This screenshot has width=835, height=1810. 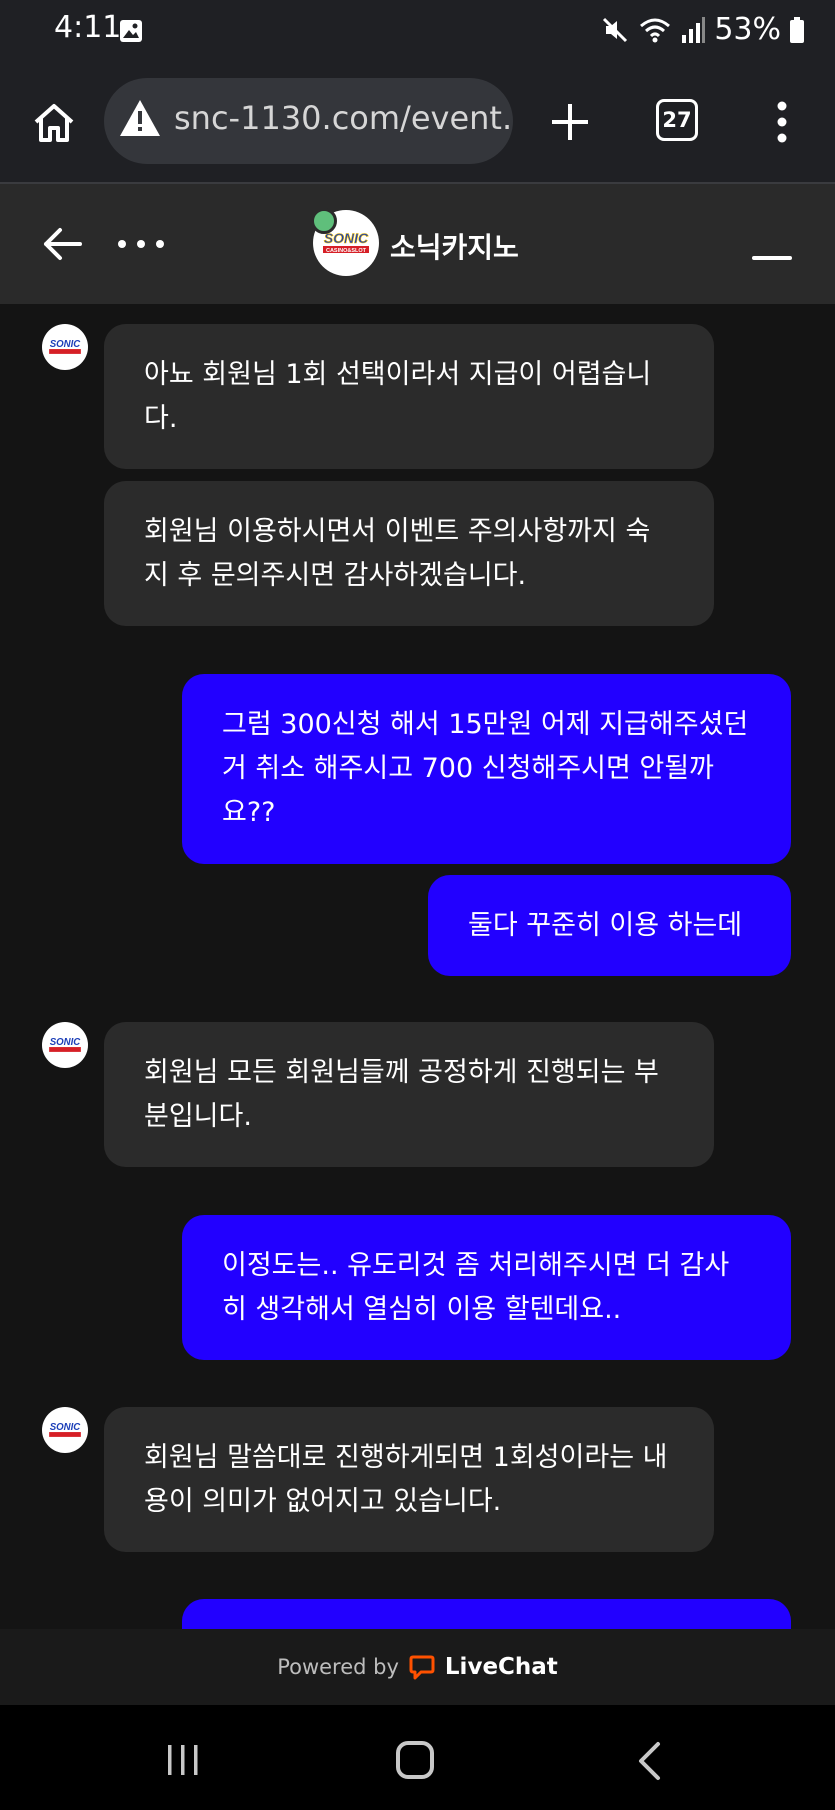 What do you see at coordinates (797, 29) in the screenshot?
I see `battery-icon` at bounding box center [797, 29].